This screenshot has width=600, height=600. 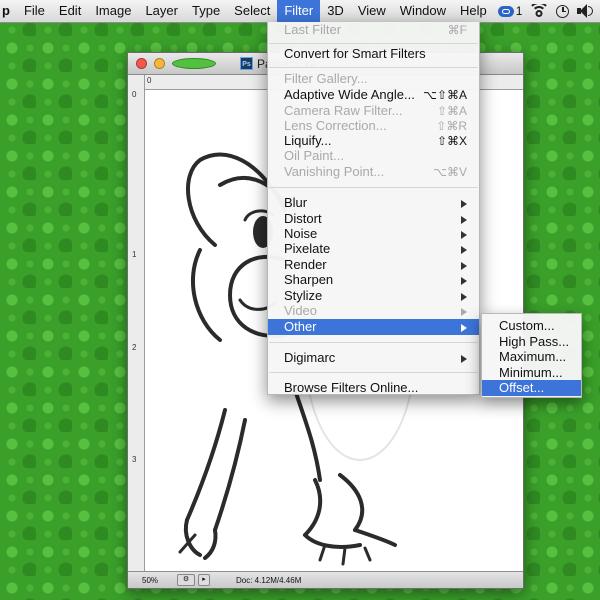 I want to click on ruler-label: 1, so click(x=134, y=254).